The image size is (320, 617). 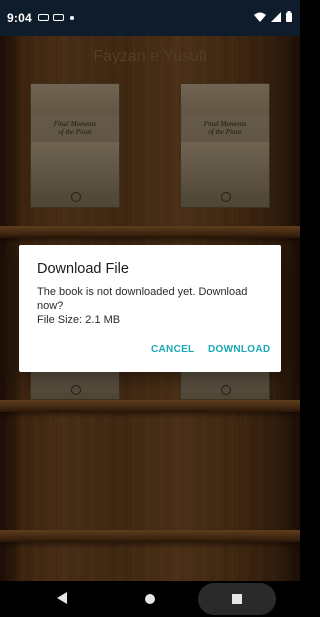 I want to click on status-time: 9:04, so click(x=19, y=18).